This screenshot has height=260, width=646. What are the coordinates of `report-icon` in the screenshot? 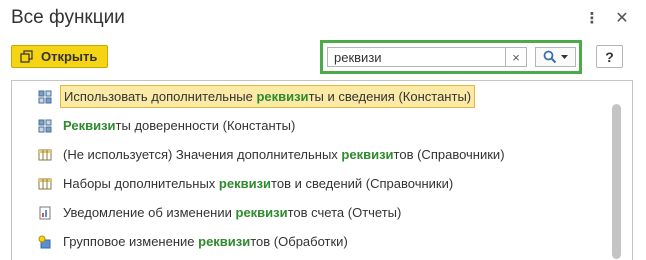 It's located at (45, 213).